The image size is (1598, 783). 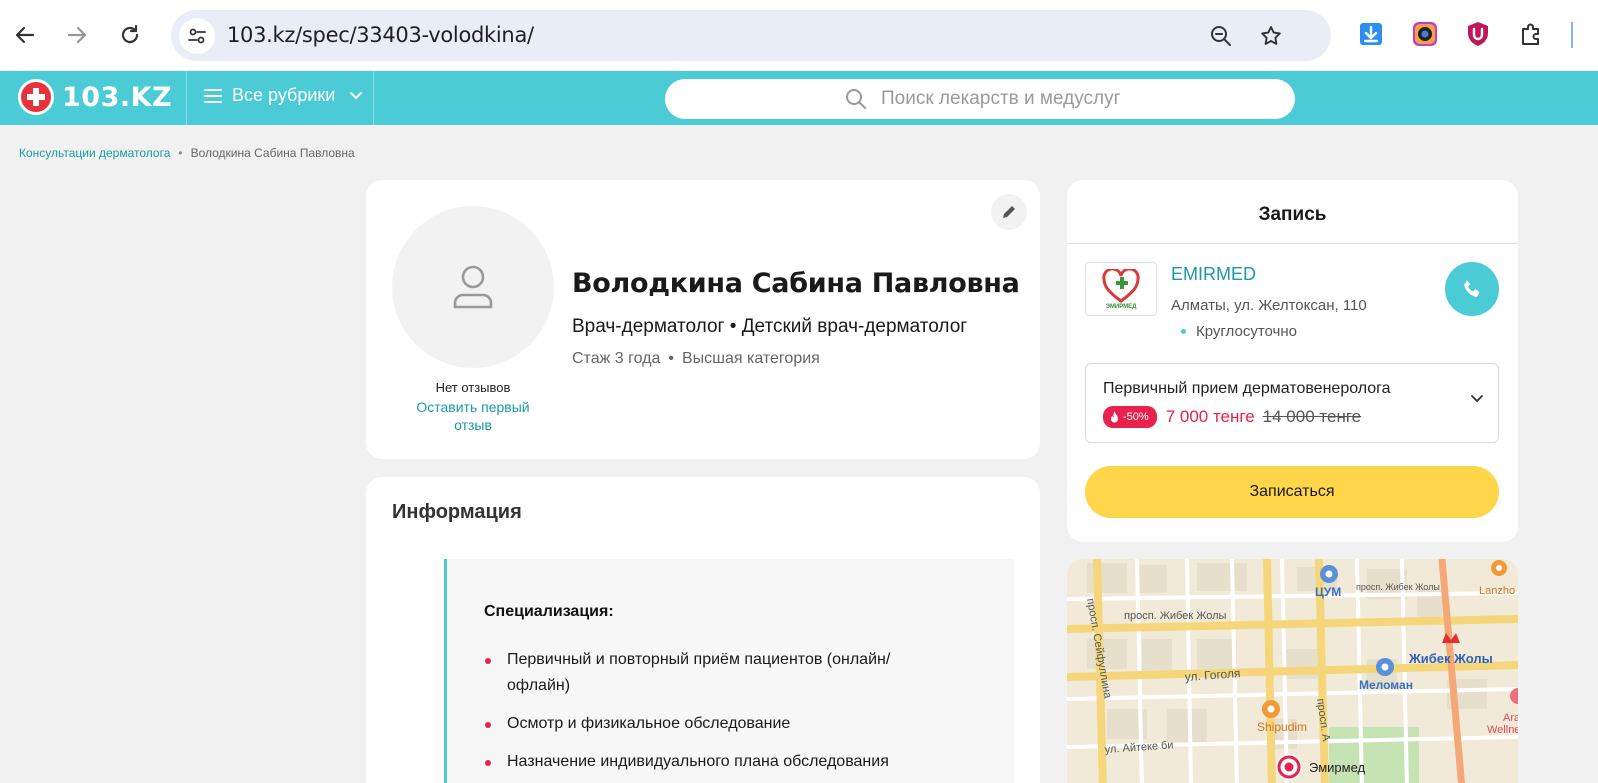 What do you see at coordinates (473, 387) in the screenshot?
I see `no-reviews-text: Нет отзывов` at bounding box center [473, 387].